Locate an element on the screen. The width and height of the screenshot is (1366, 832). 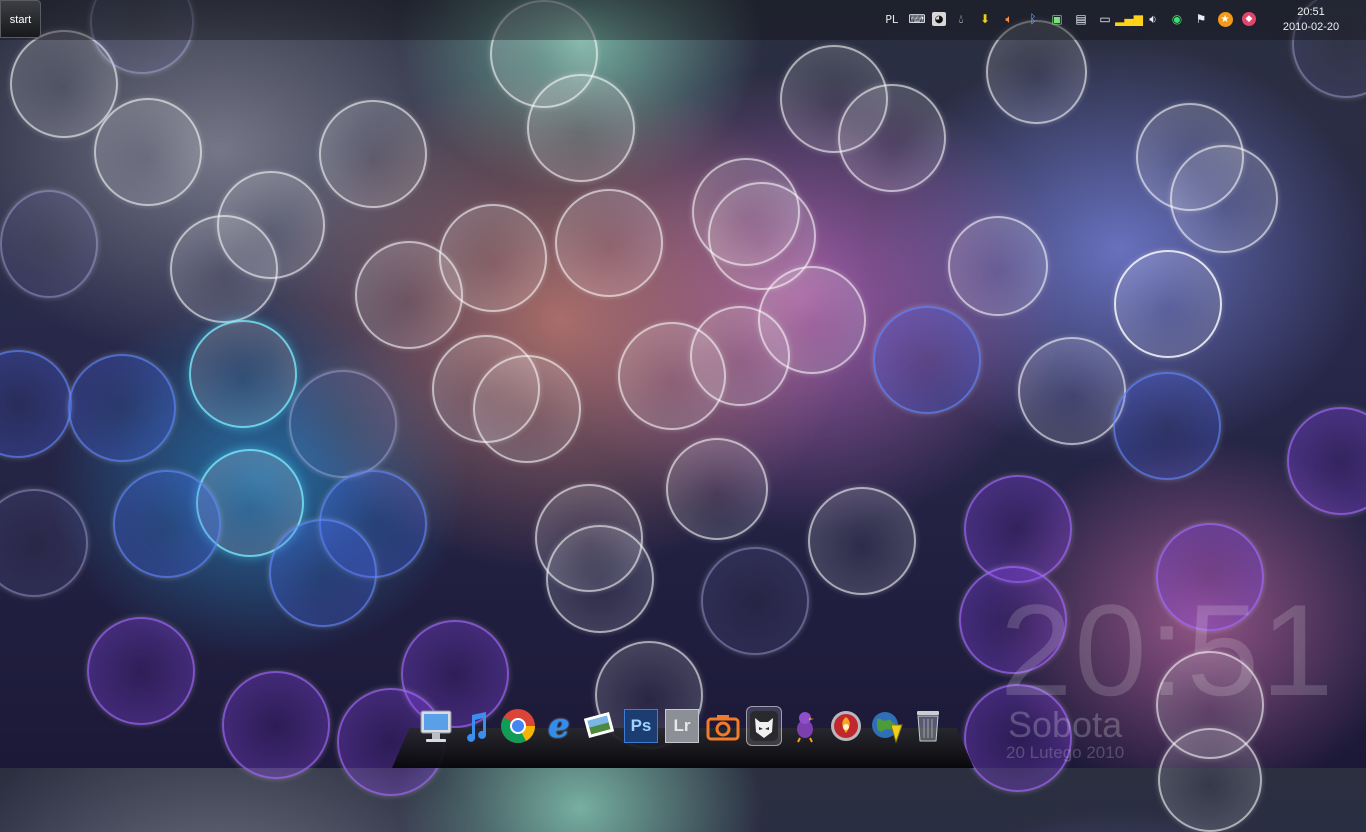
clock-time: 20:51 is located at coordinates (1311, 12).